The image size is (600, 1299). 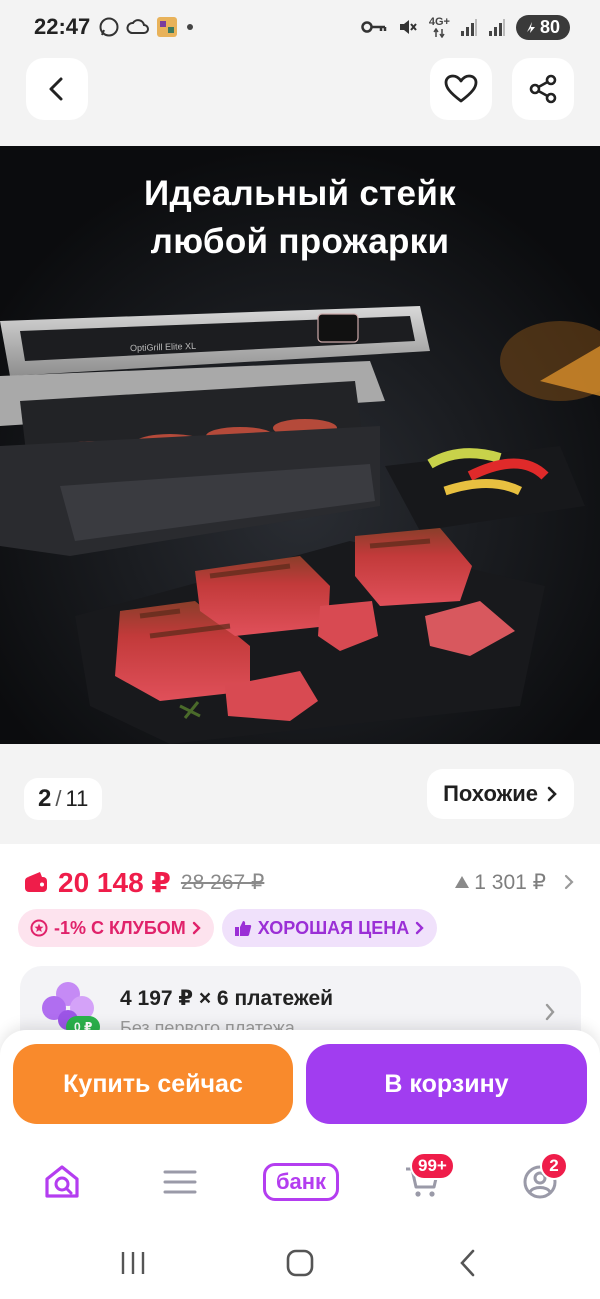 I want to click on whatsapp-icon, so click(x=109, y=27).